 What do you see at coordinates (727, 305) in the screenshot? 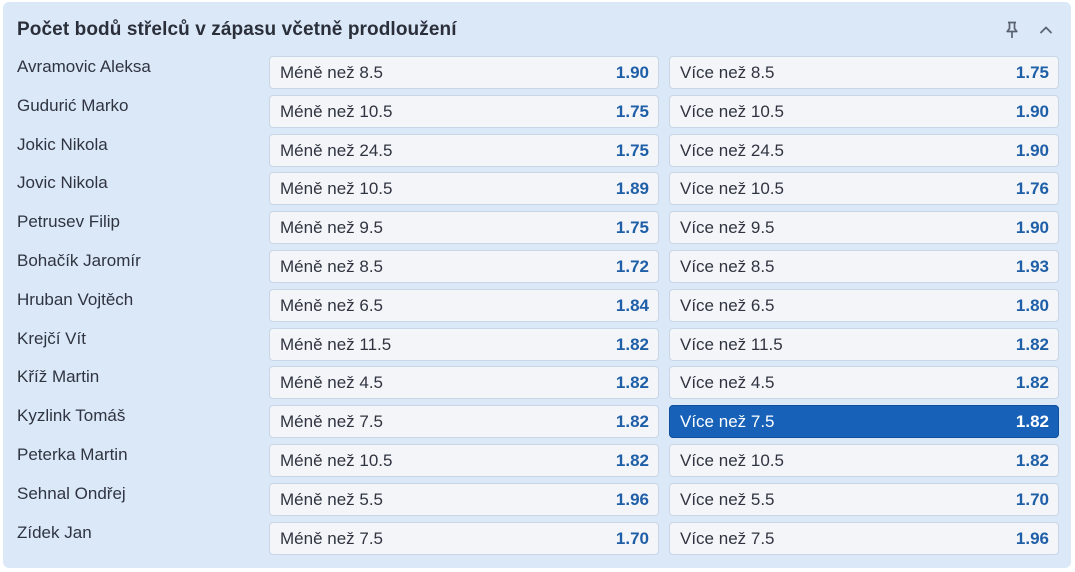
I see `over-label: Více než 6.5` at bounding box center [727, 305].